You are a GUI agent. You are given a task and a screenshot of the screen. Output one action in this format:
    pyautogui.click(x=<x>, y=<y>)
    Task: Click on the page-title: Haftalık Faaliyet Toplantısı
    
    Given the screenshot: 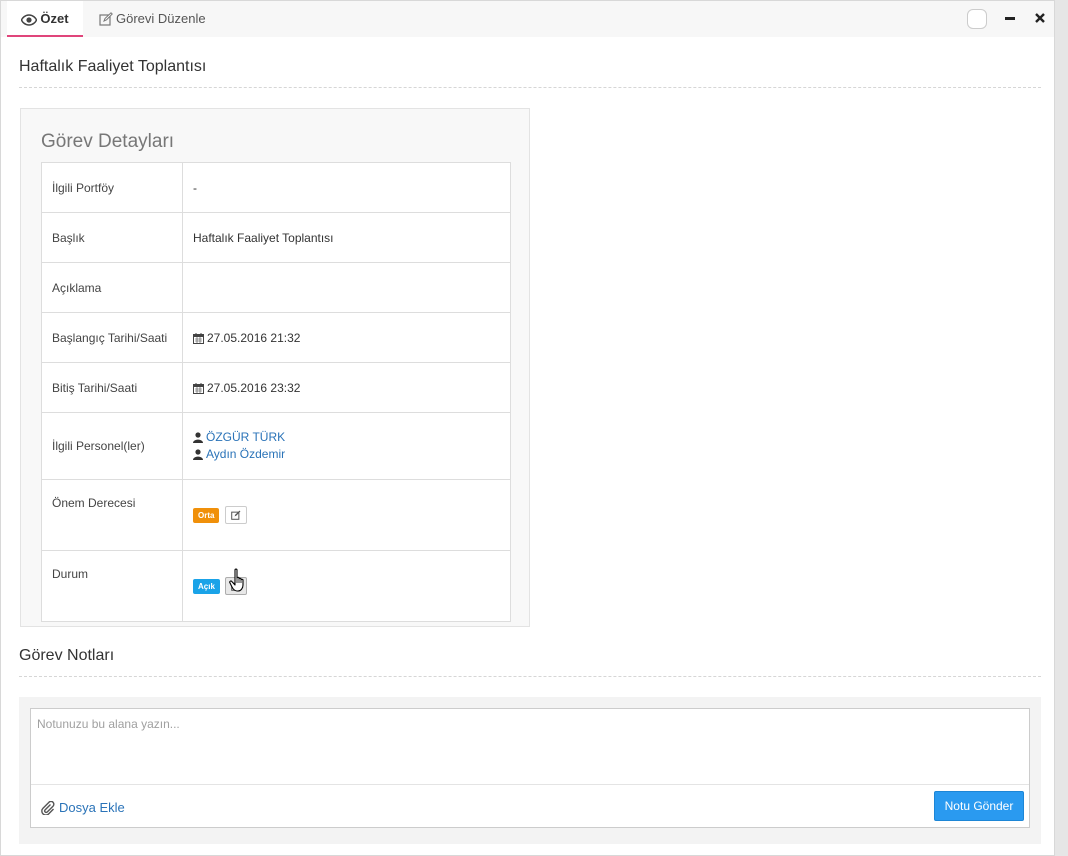 What is the action you would take?
    pyautogui.click(x=113, y=66)
    